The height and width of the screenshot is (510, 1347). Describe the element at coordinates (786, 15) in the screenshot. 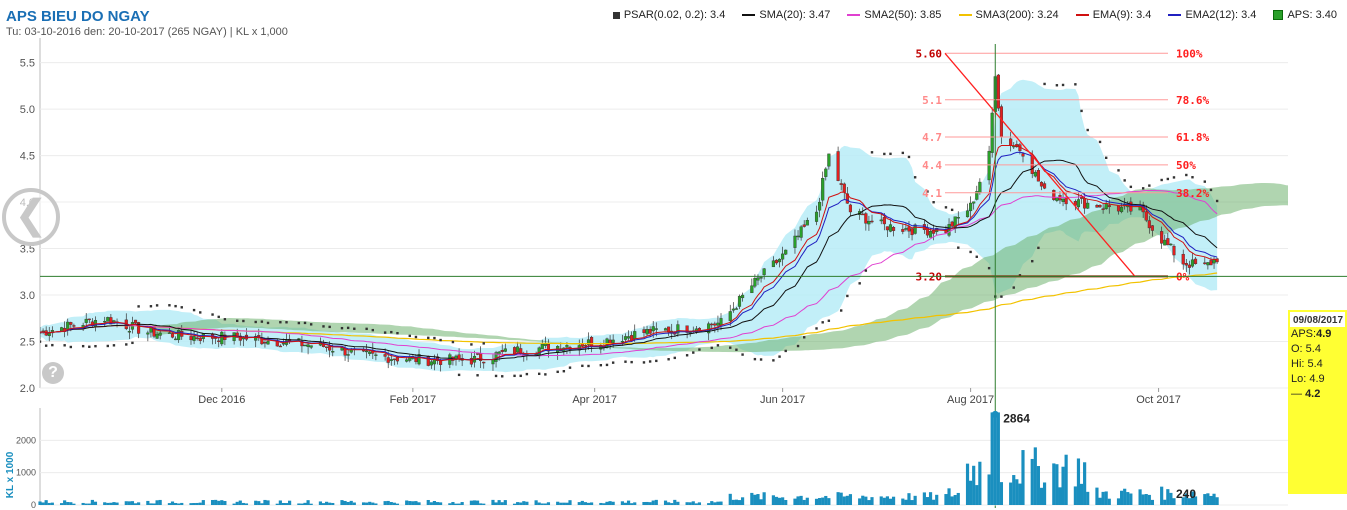

I see `legend-item-sma20: SMA(20): 3.47` at that location.